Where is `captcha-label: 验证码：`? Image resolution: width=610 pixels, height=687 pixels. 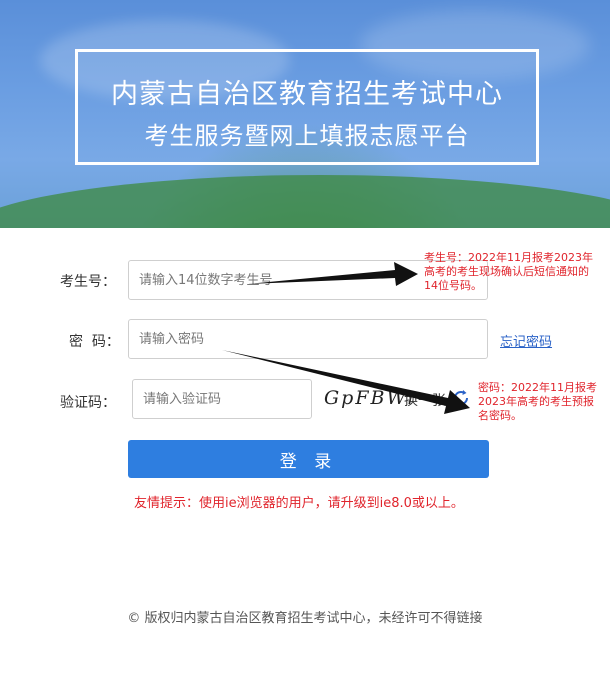 captcha-label: 验证码： is located at coordinates (88, 403).